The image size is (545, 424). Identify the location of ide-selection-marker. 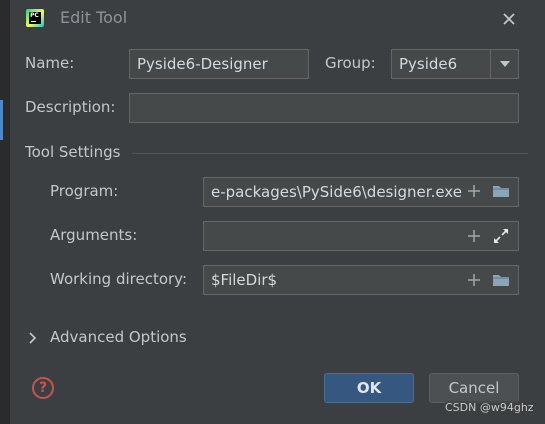
(1, 120).